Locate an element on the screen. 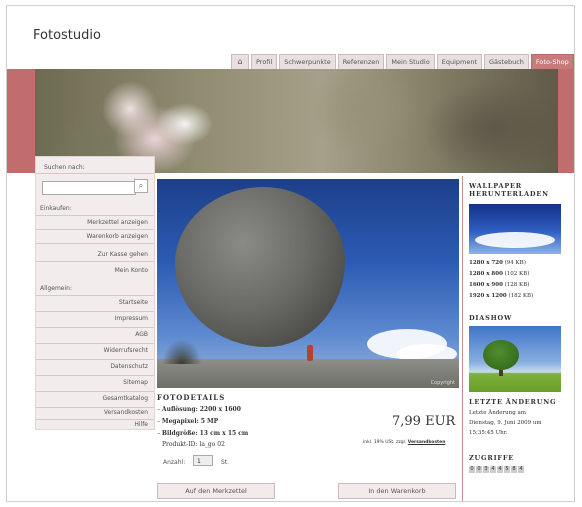 Image resolution: width=582 pixels, height=507 pixels. sidebar-link-warenkorb: Warenkorb anzeigen is located at coordinates (117, 236).